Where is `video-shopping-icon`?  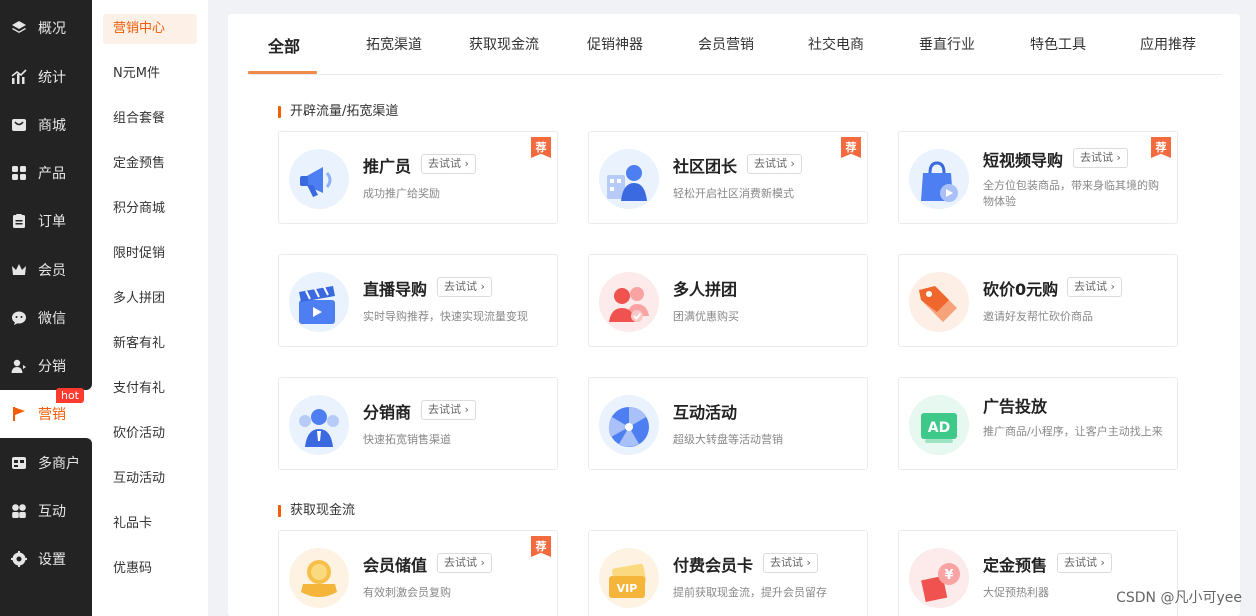
video-shopping-icon is located at coordinates (939, 179).